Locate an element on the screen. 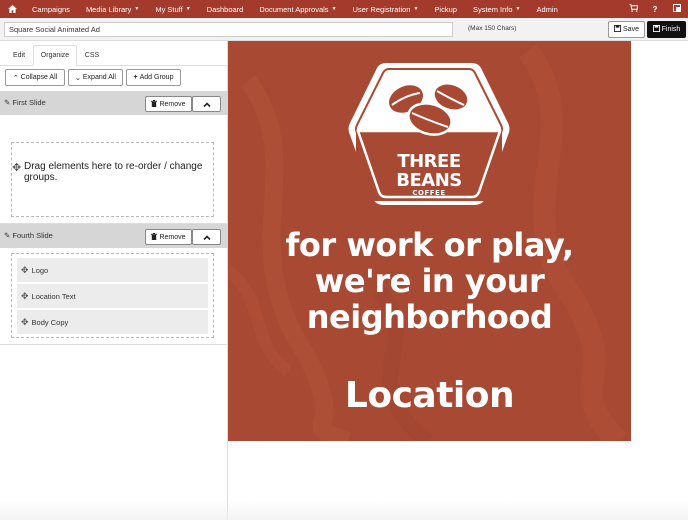  nav-media-library-label: Media Library is located at coordinates (108, 9).